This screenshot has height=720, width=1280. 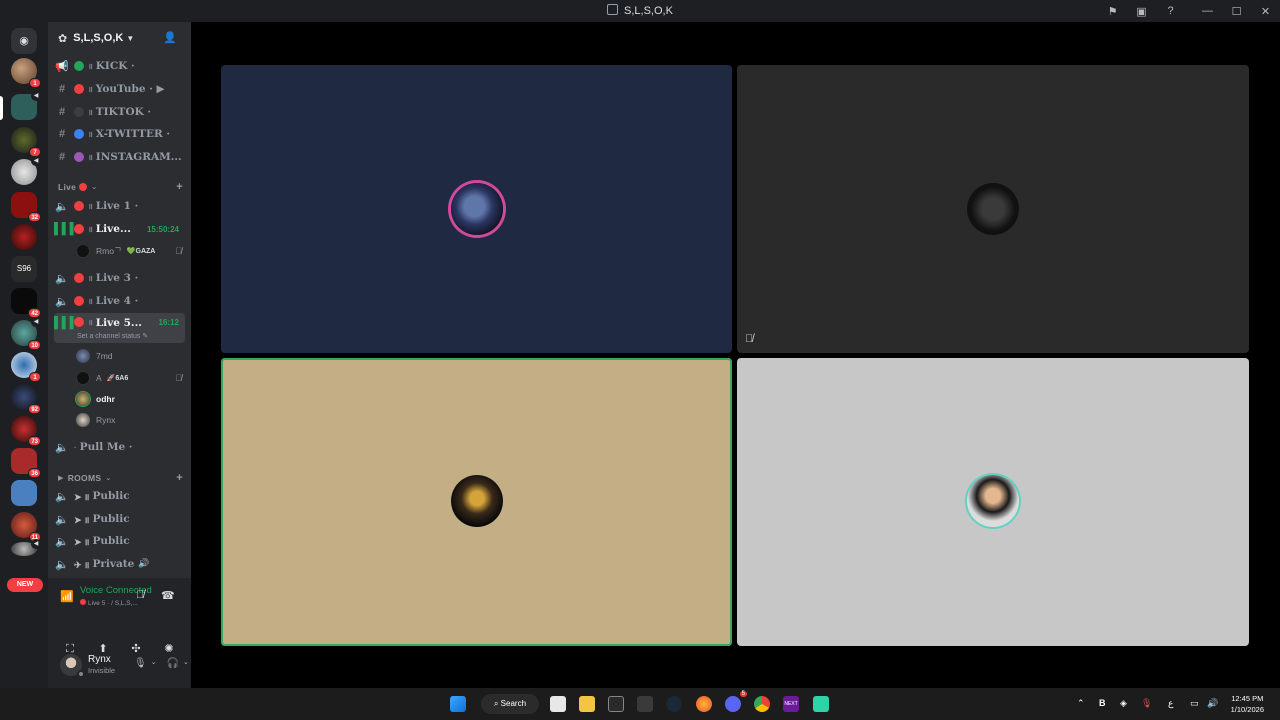 What do you see at coordinates (616, 704) in the screenshot?
I see `epic-games-icon` at bounding box center [616, 704].